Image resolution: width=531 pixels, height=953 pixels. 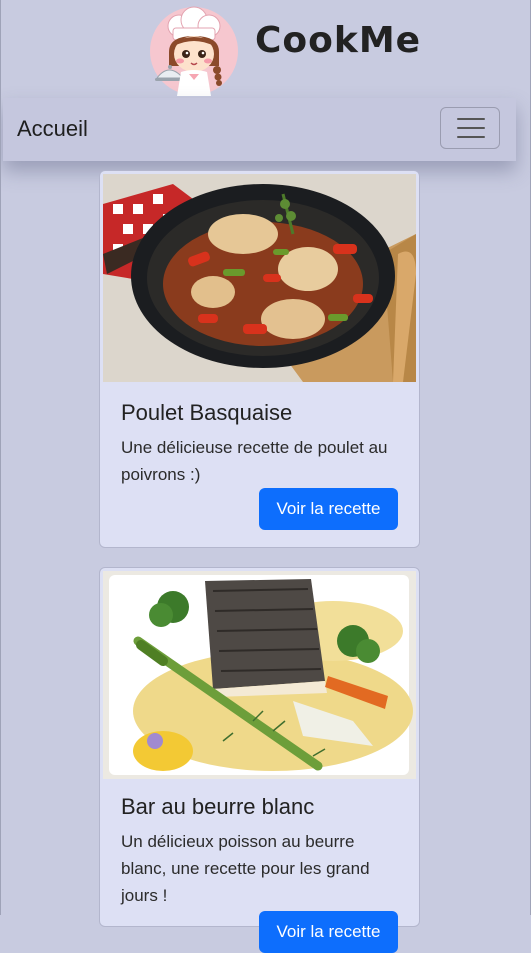 What do you see at coordinates (259, 129) in the screenshot?
I see `main-navbar: Accueil` at bounding box center [259, 129].